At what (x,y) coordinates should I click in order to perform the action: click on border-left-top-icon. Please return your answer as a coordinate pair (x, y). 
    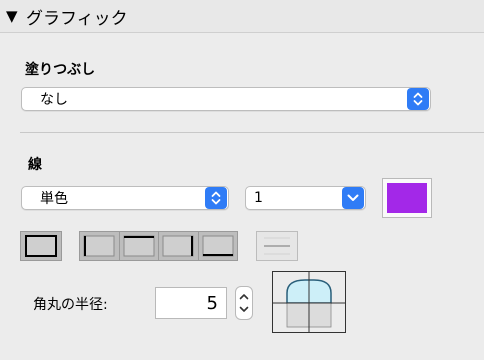
    Looking at the image, I should click on (99, 246).